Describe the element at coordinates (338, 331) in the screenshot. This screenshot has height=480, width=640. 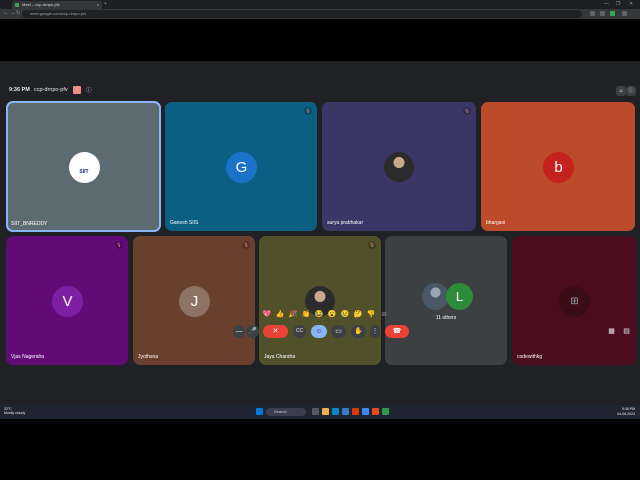
I see `present-button: ▭` at that location.